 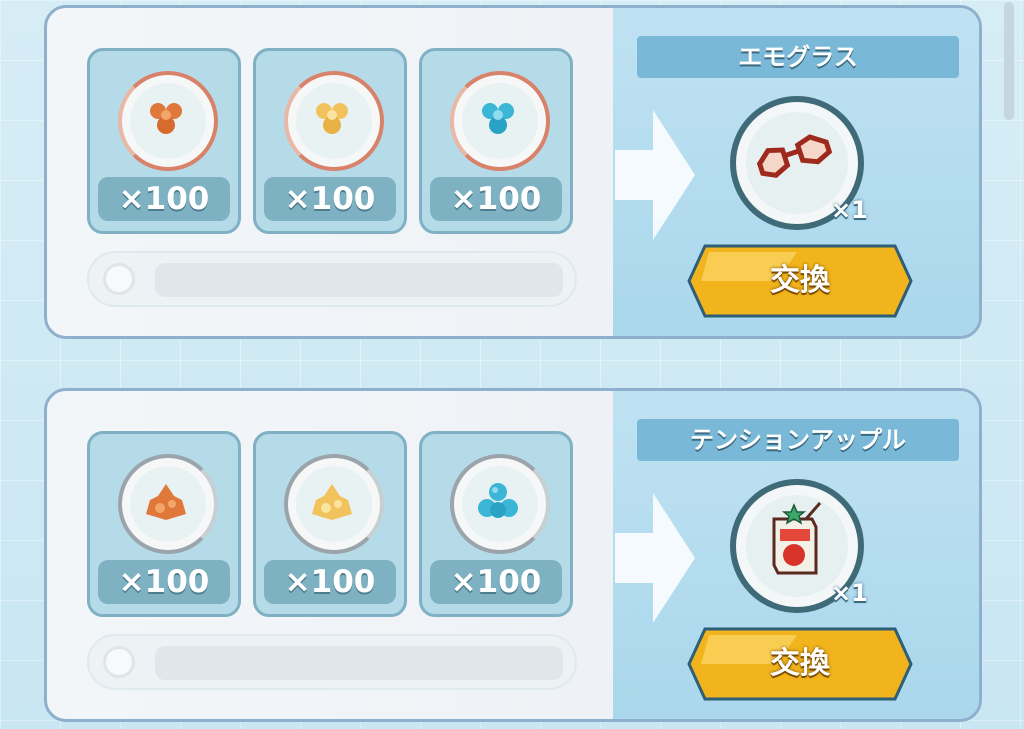 What do you see at coordinates (797, 538) in the screenshot?
I see `apple-juice-box-icon` at bounding box center [797, 538].